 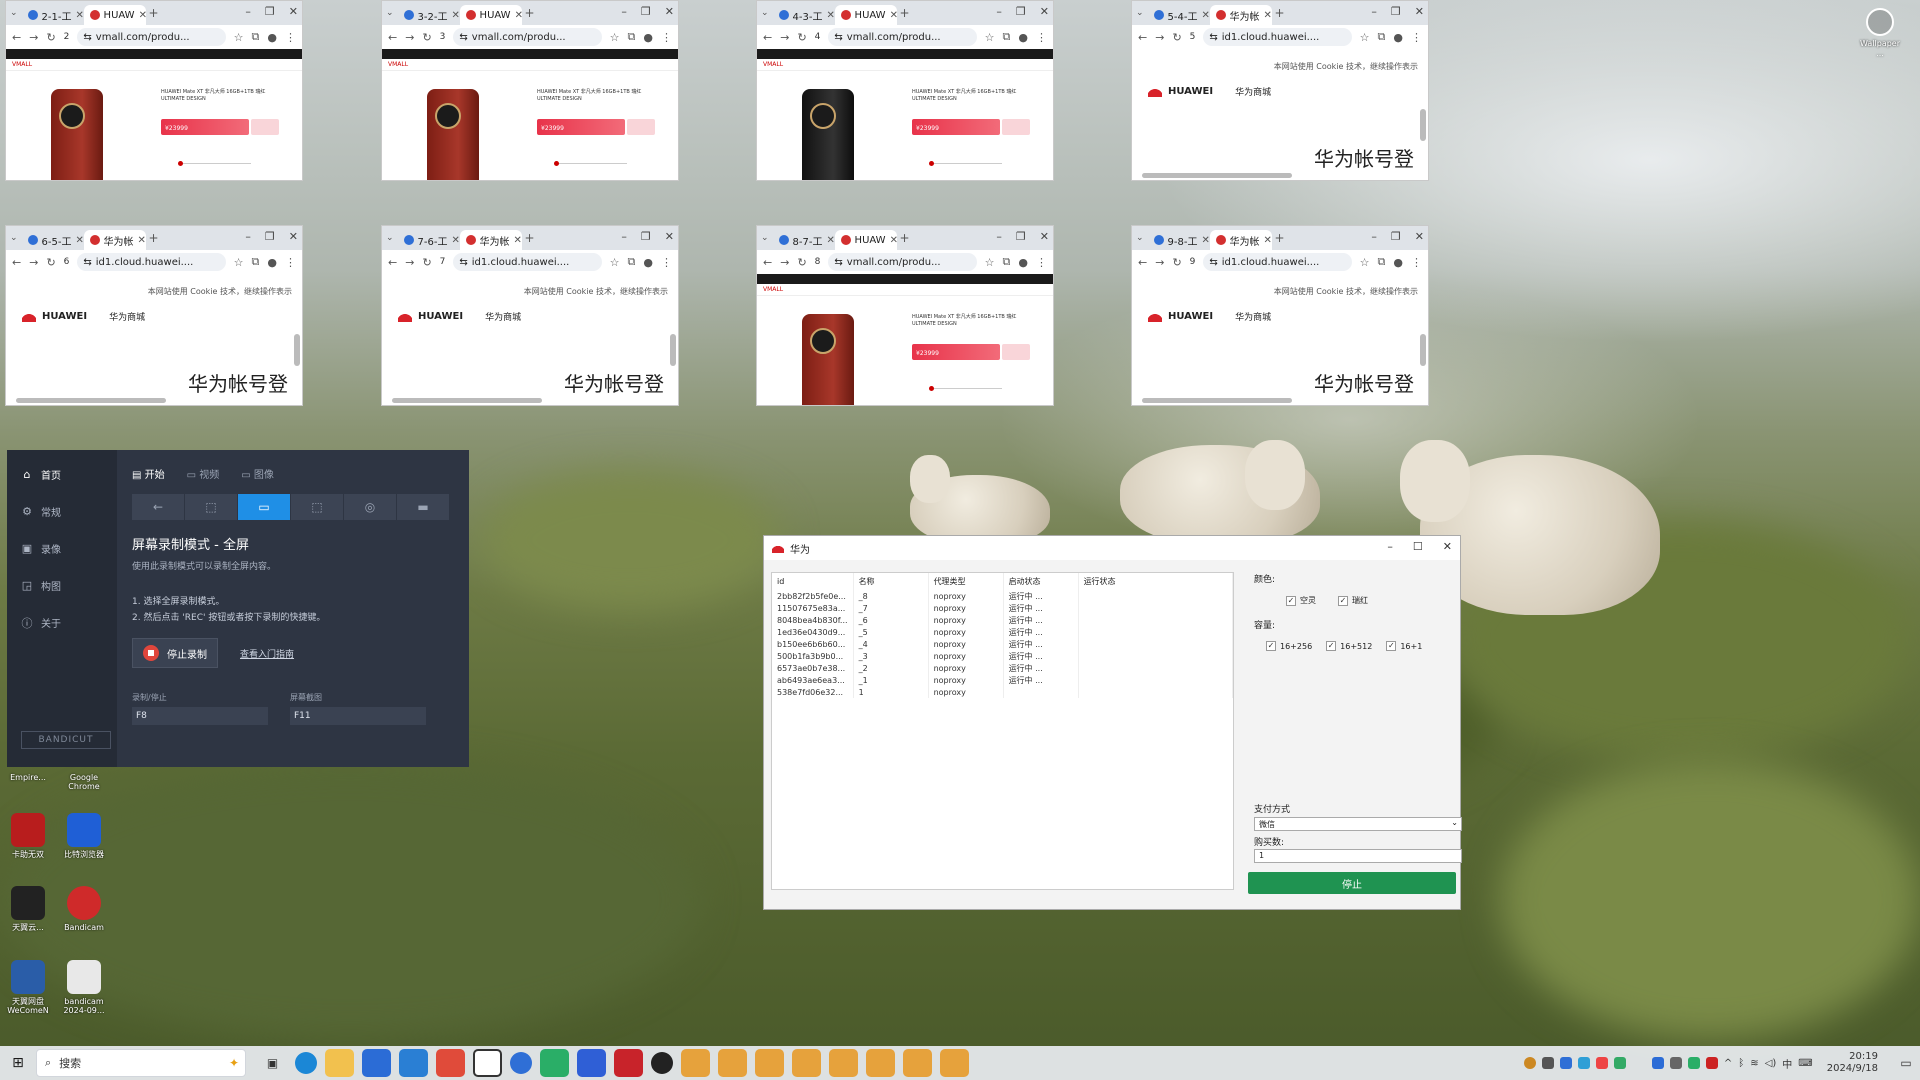 I want to click on taskbar-mail, so click(x=413, y=1063).